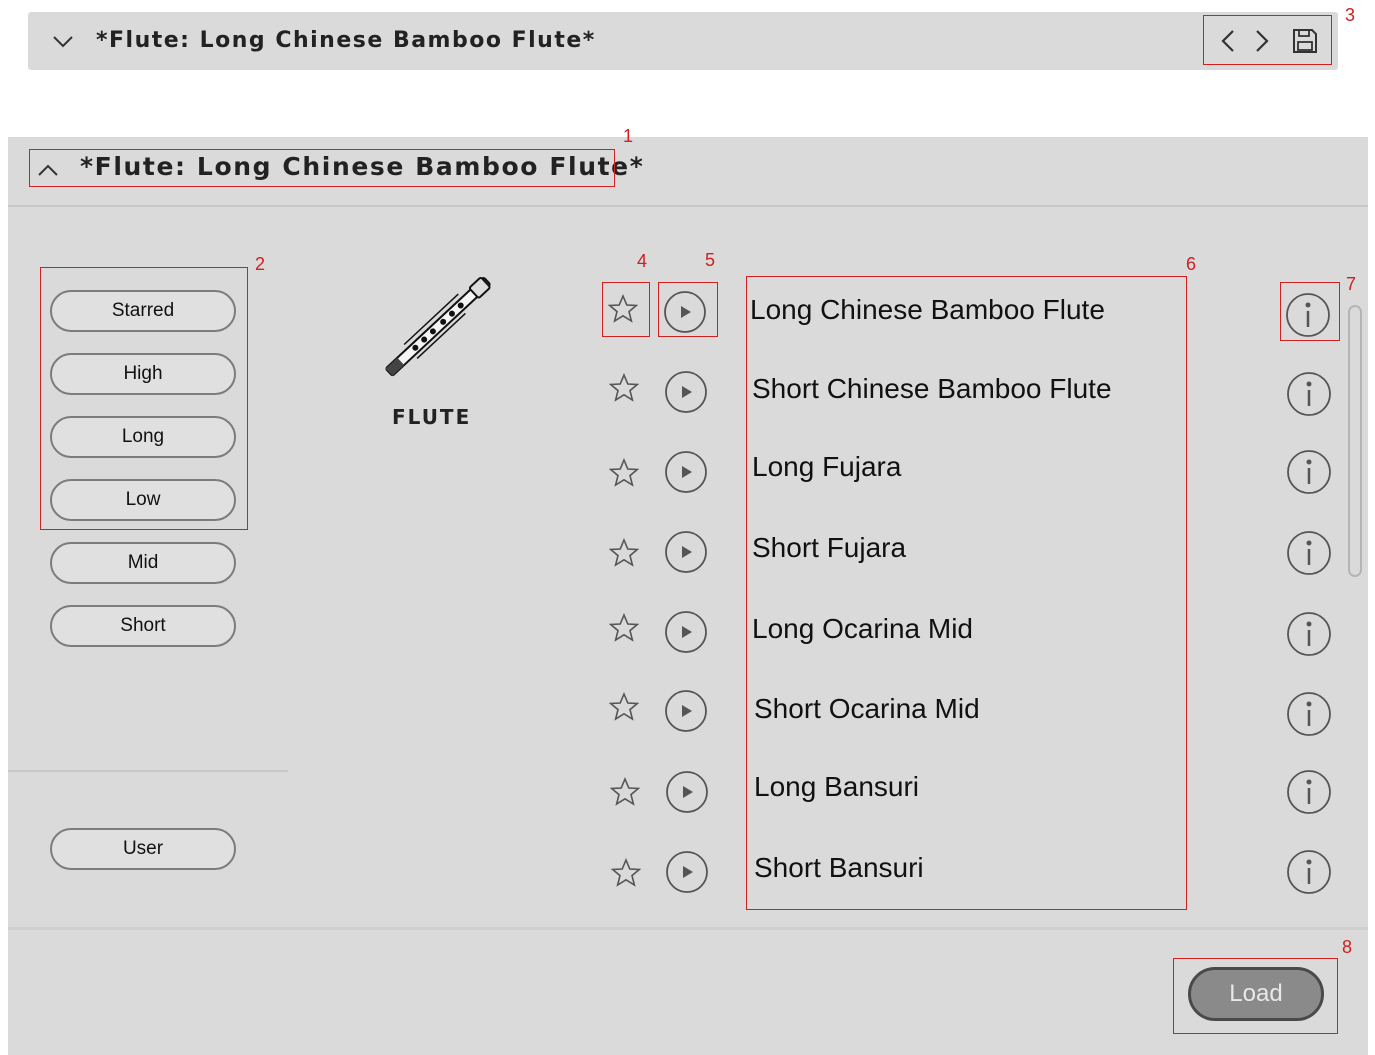 This screenshot has width=1375, height=1055. What do you see at coordinates (628, 136) in the screenshot?
I see `callout-number-1: 1` at bounding box center [628, 136].